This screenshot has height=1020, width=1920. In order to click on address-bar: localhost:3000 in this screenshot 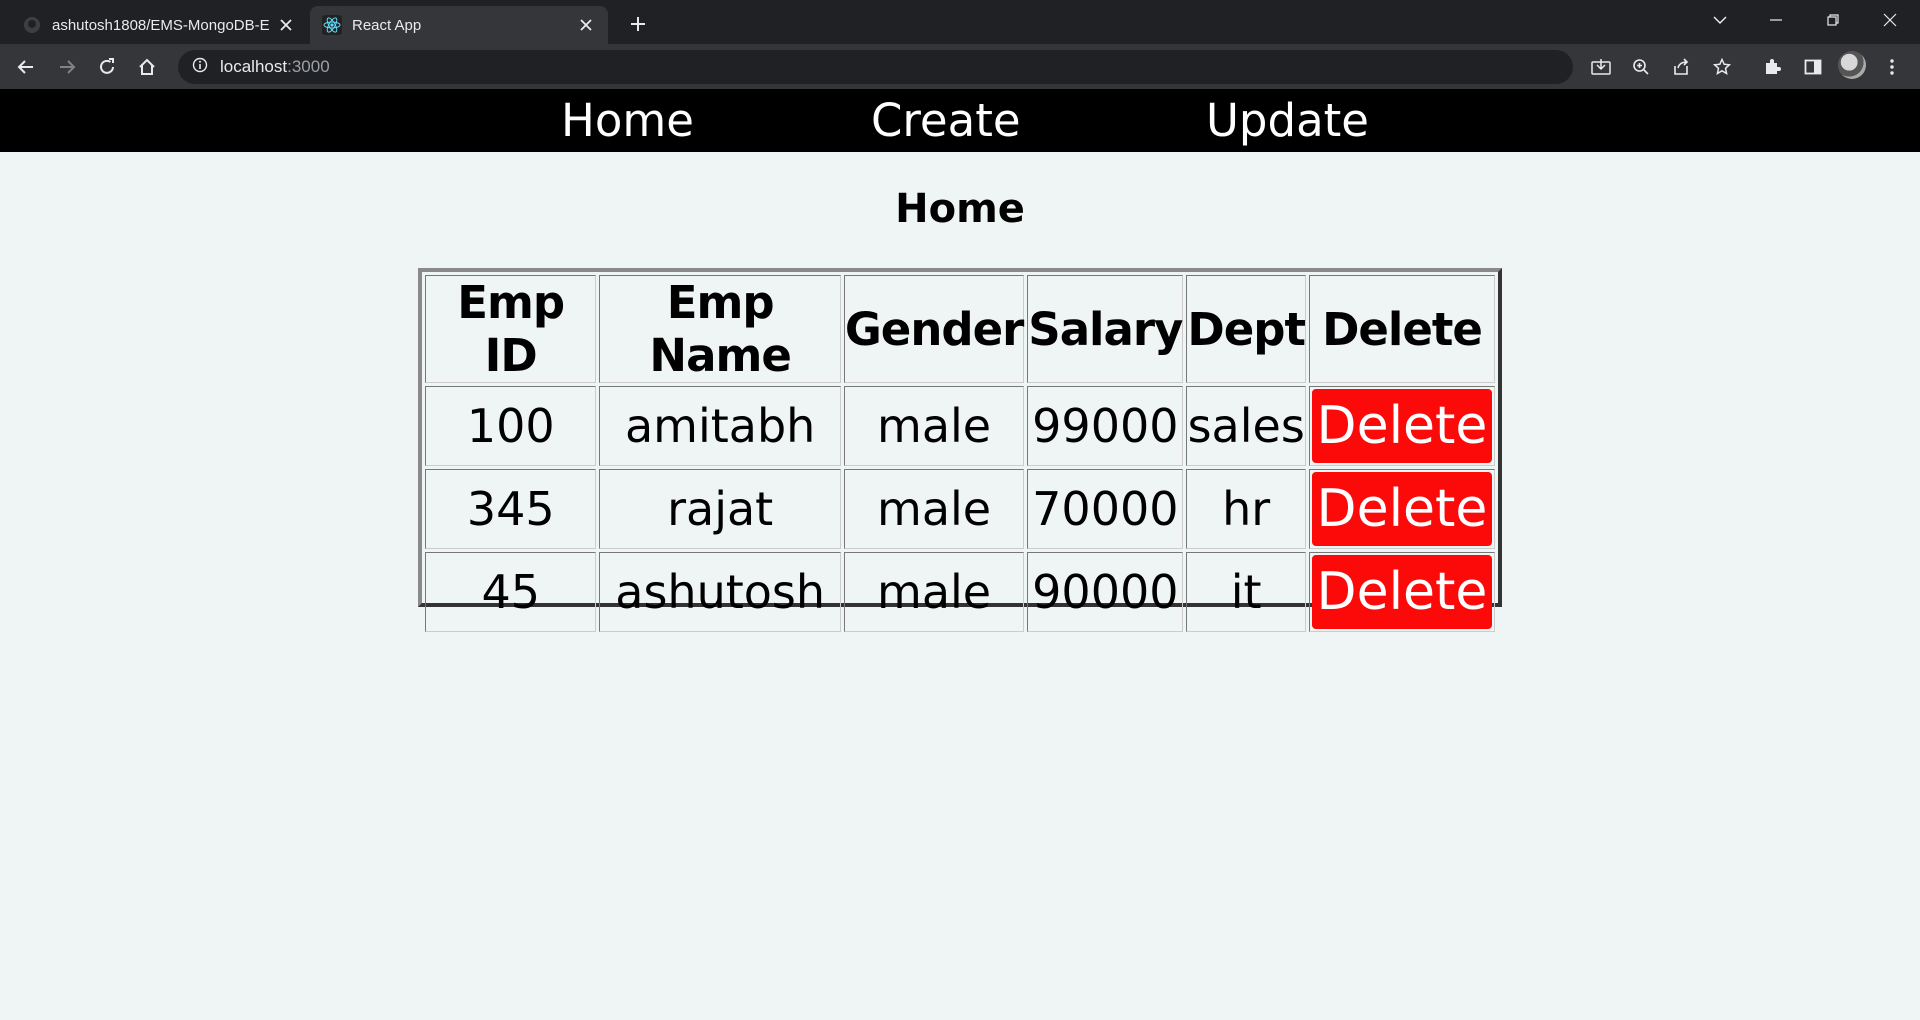, I will do `click(875, 67)`.